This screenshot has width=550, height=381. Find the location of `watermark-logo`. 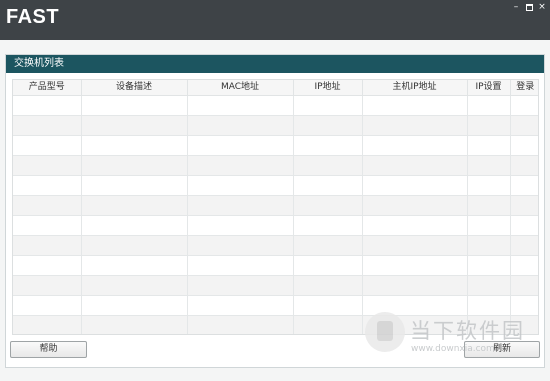

watermark-logo is located at coordinates (385, 332).